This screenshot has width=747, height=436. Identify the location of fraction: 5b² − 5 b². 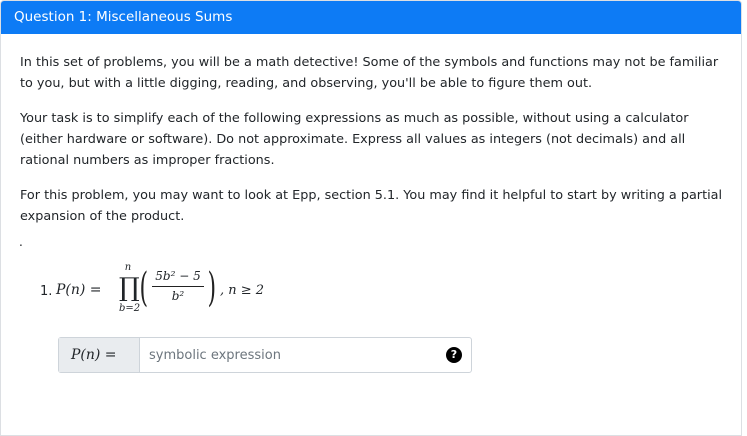
(178, 286).